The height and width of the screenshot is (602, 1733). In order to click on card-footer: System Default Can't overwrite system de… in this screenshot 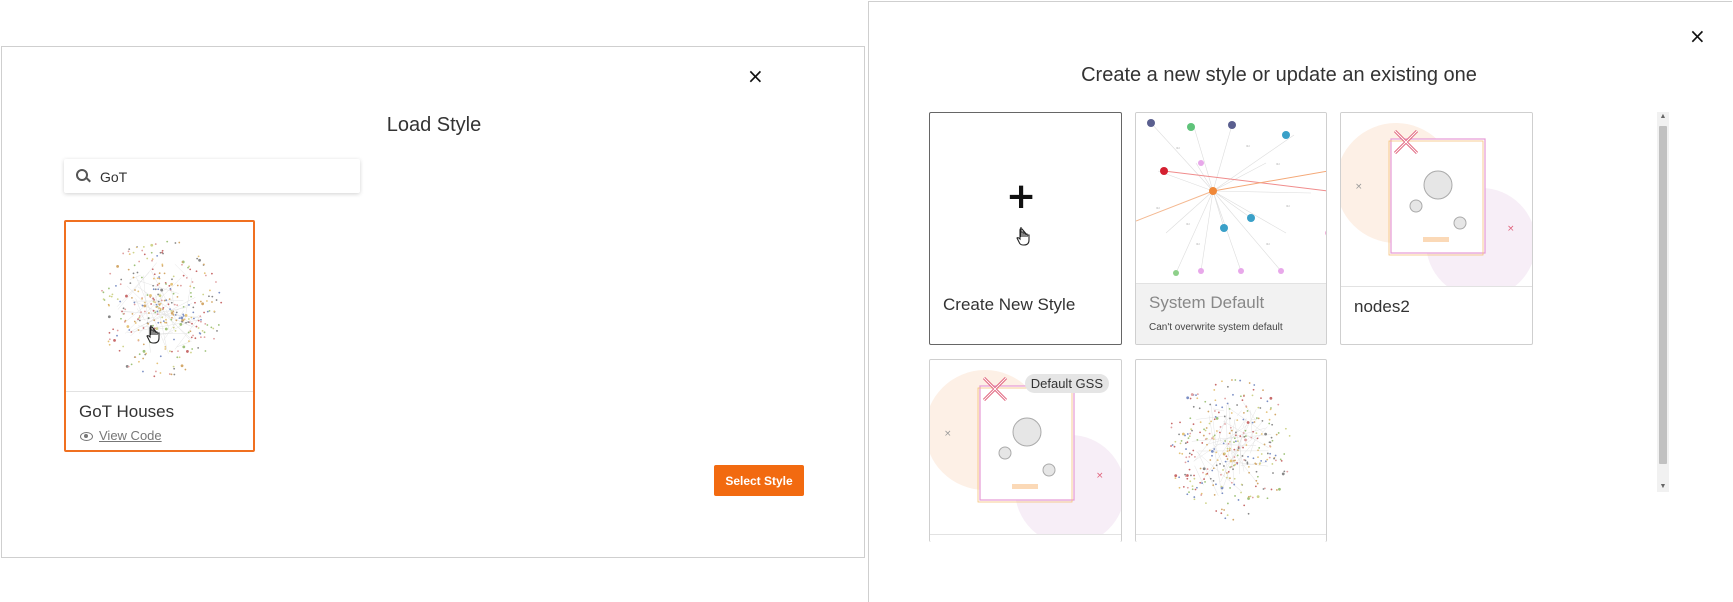, I will do `click(1231, 313)`.